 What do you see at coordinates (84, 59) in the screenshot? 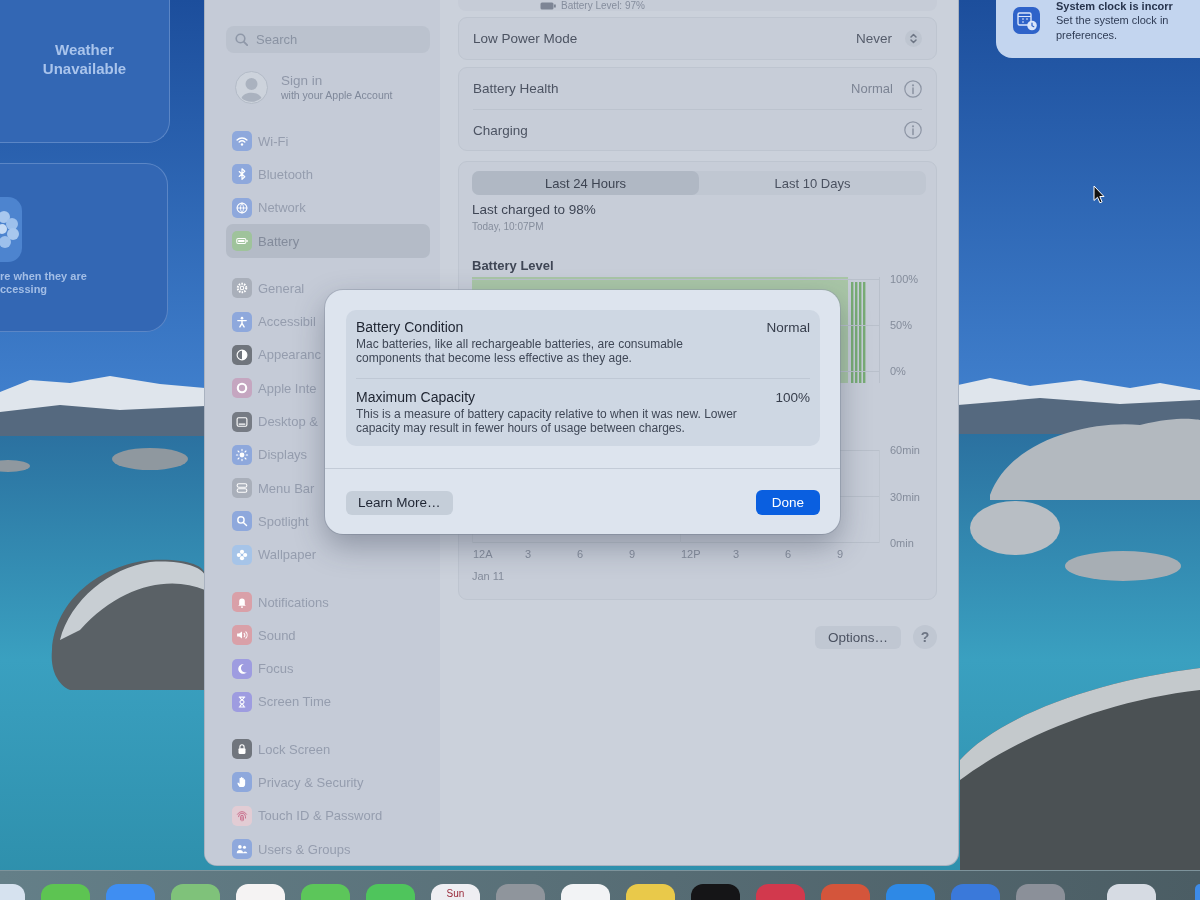
I see `widget-text: Weather Unavailable` at bounding box center [84, 59].